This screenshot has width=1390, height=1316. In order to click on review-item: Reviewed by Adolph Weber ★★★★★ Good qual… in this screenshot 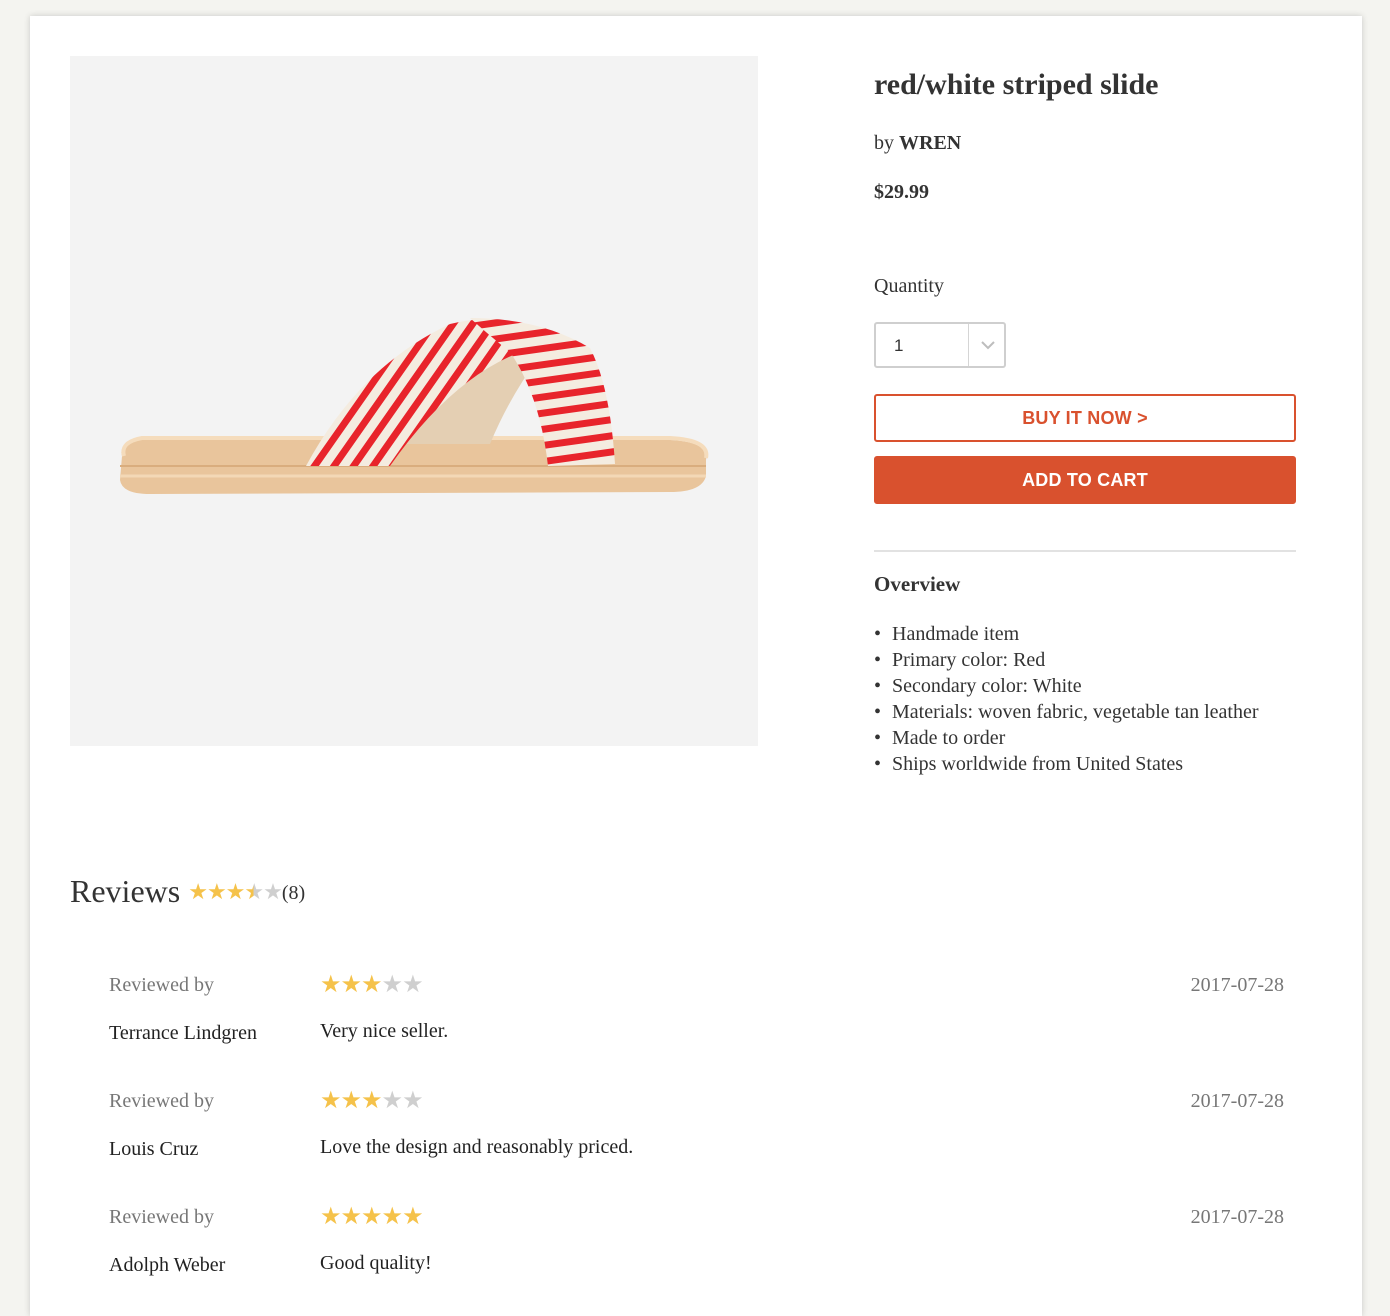, I will do `click(696, 1260)`.